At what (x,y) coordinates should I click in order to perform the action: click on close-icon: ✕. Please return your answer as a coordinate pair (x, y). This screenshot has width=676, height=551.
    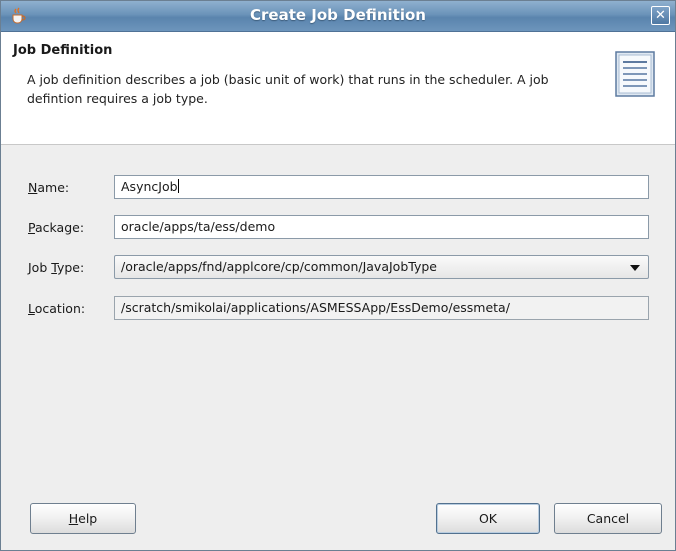
    Looking at the image, I should click on (660, 15).